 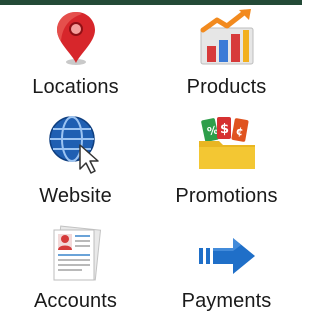 I want to click on menu-item-label: Accounts, so click(x=75, y=301).